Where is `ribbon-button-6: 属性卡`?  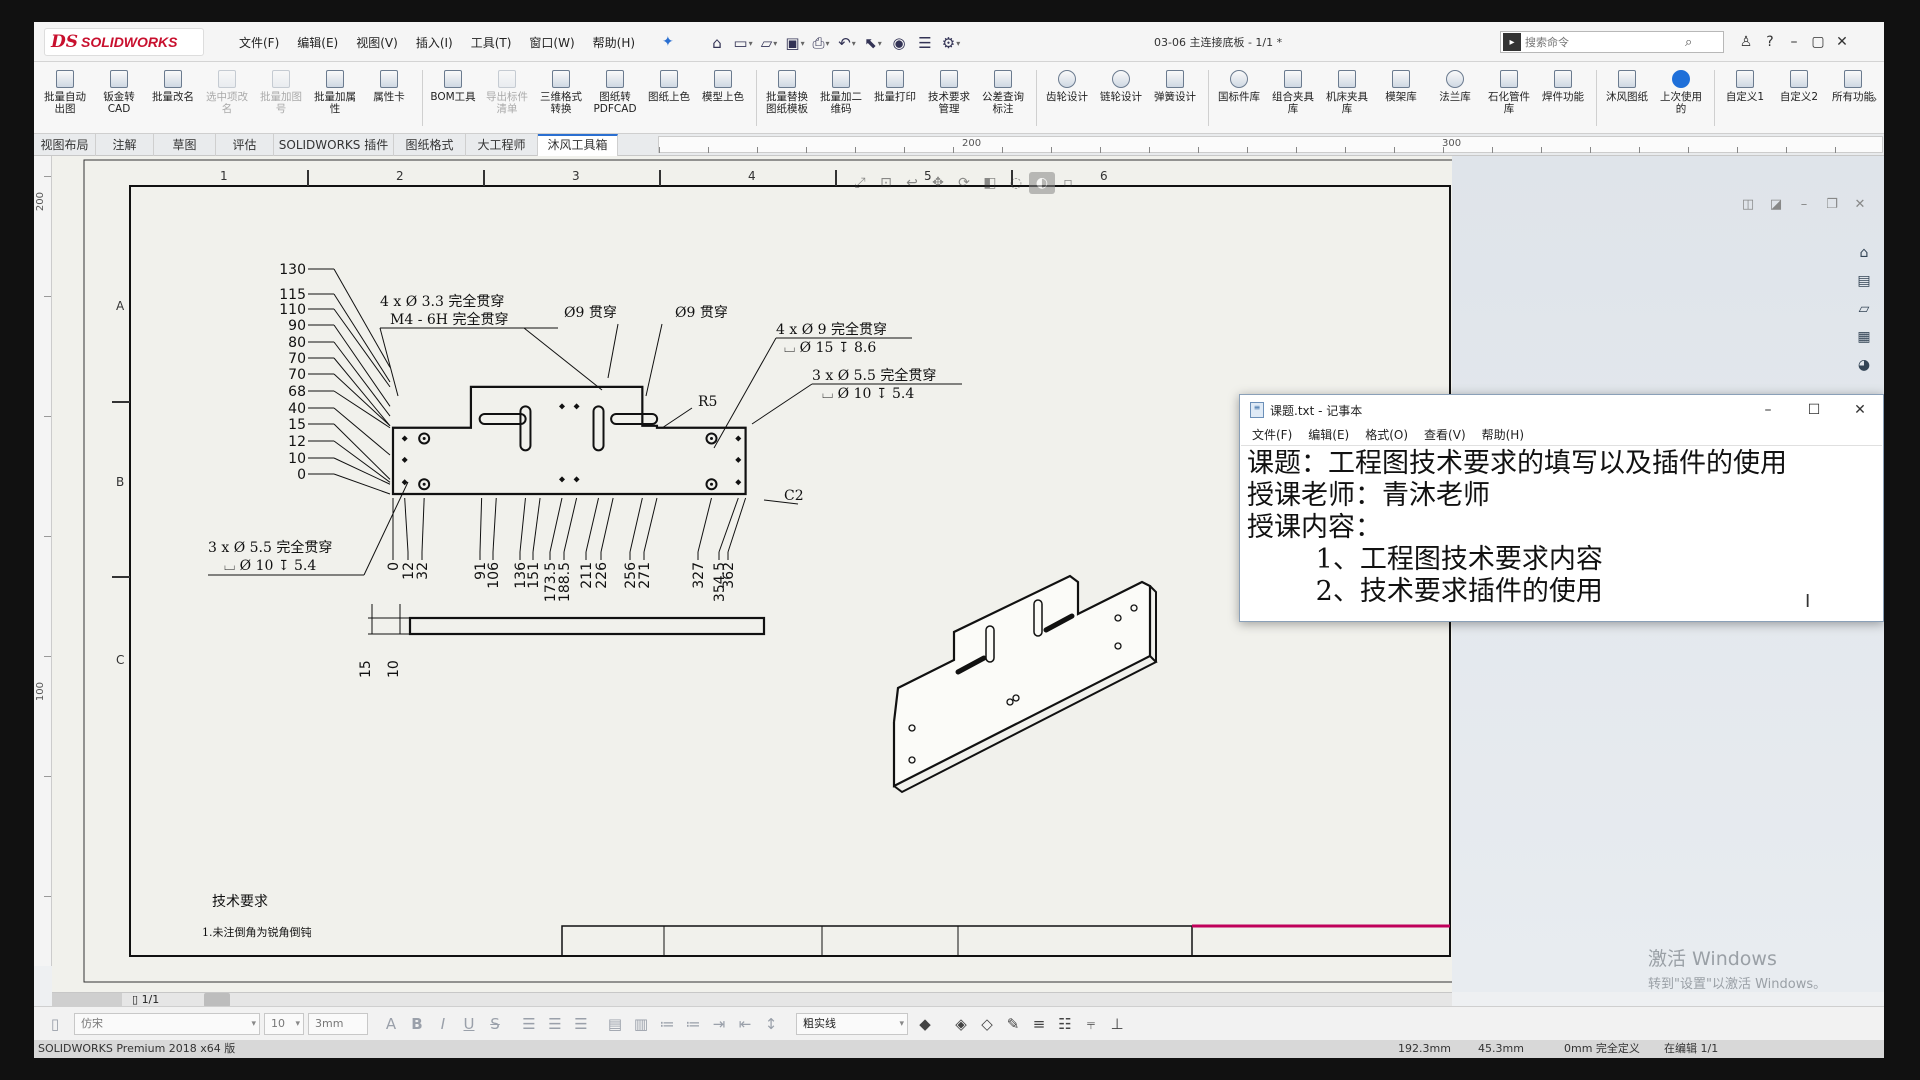 ribbon-button-6: 属性卡 is located at coordinates (389, 98).